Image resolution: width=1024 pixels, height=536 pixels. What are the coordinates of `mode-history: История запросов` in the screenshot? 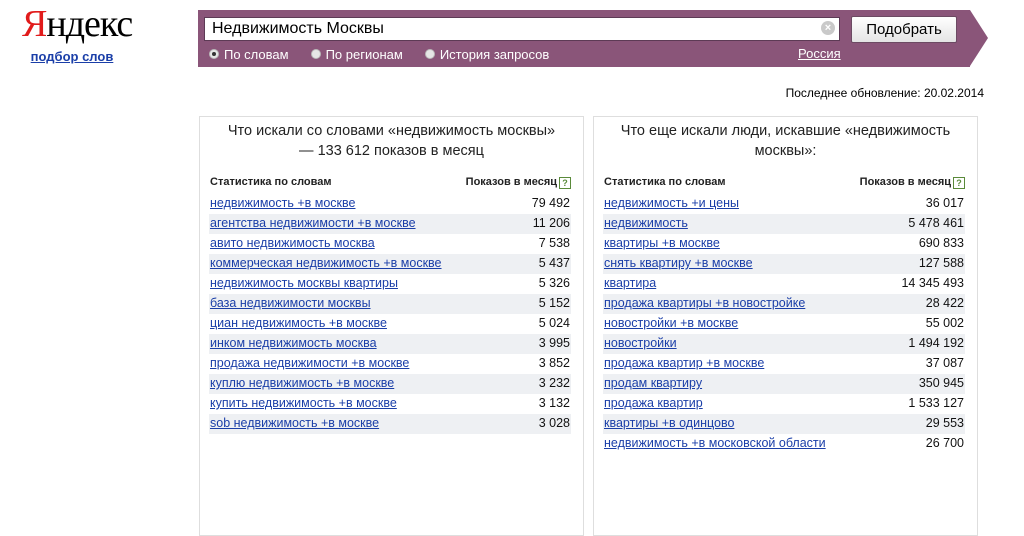 It's located at (487, 54).